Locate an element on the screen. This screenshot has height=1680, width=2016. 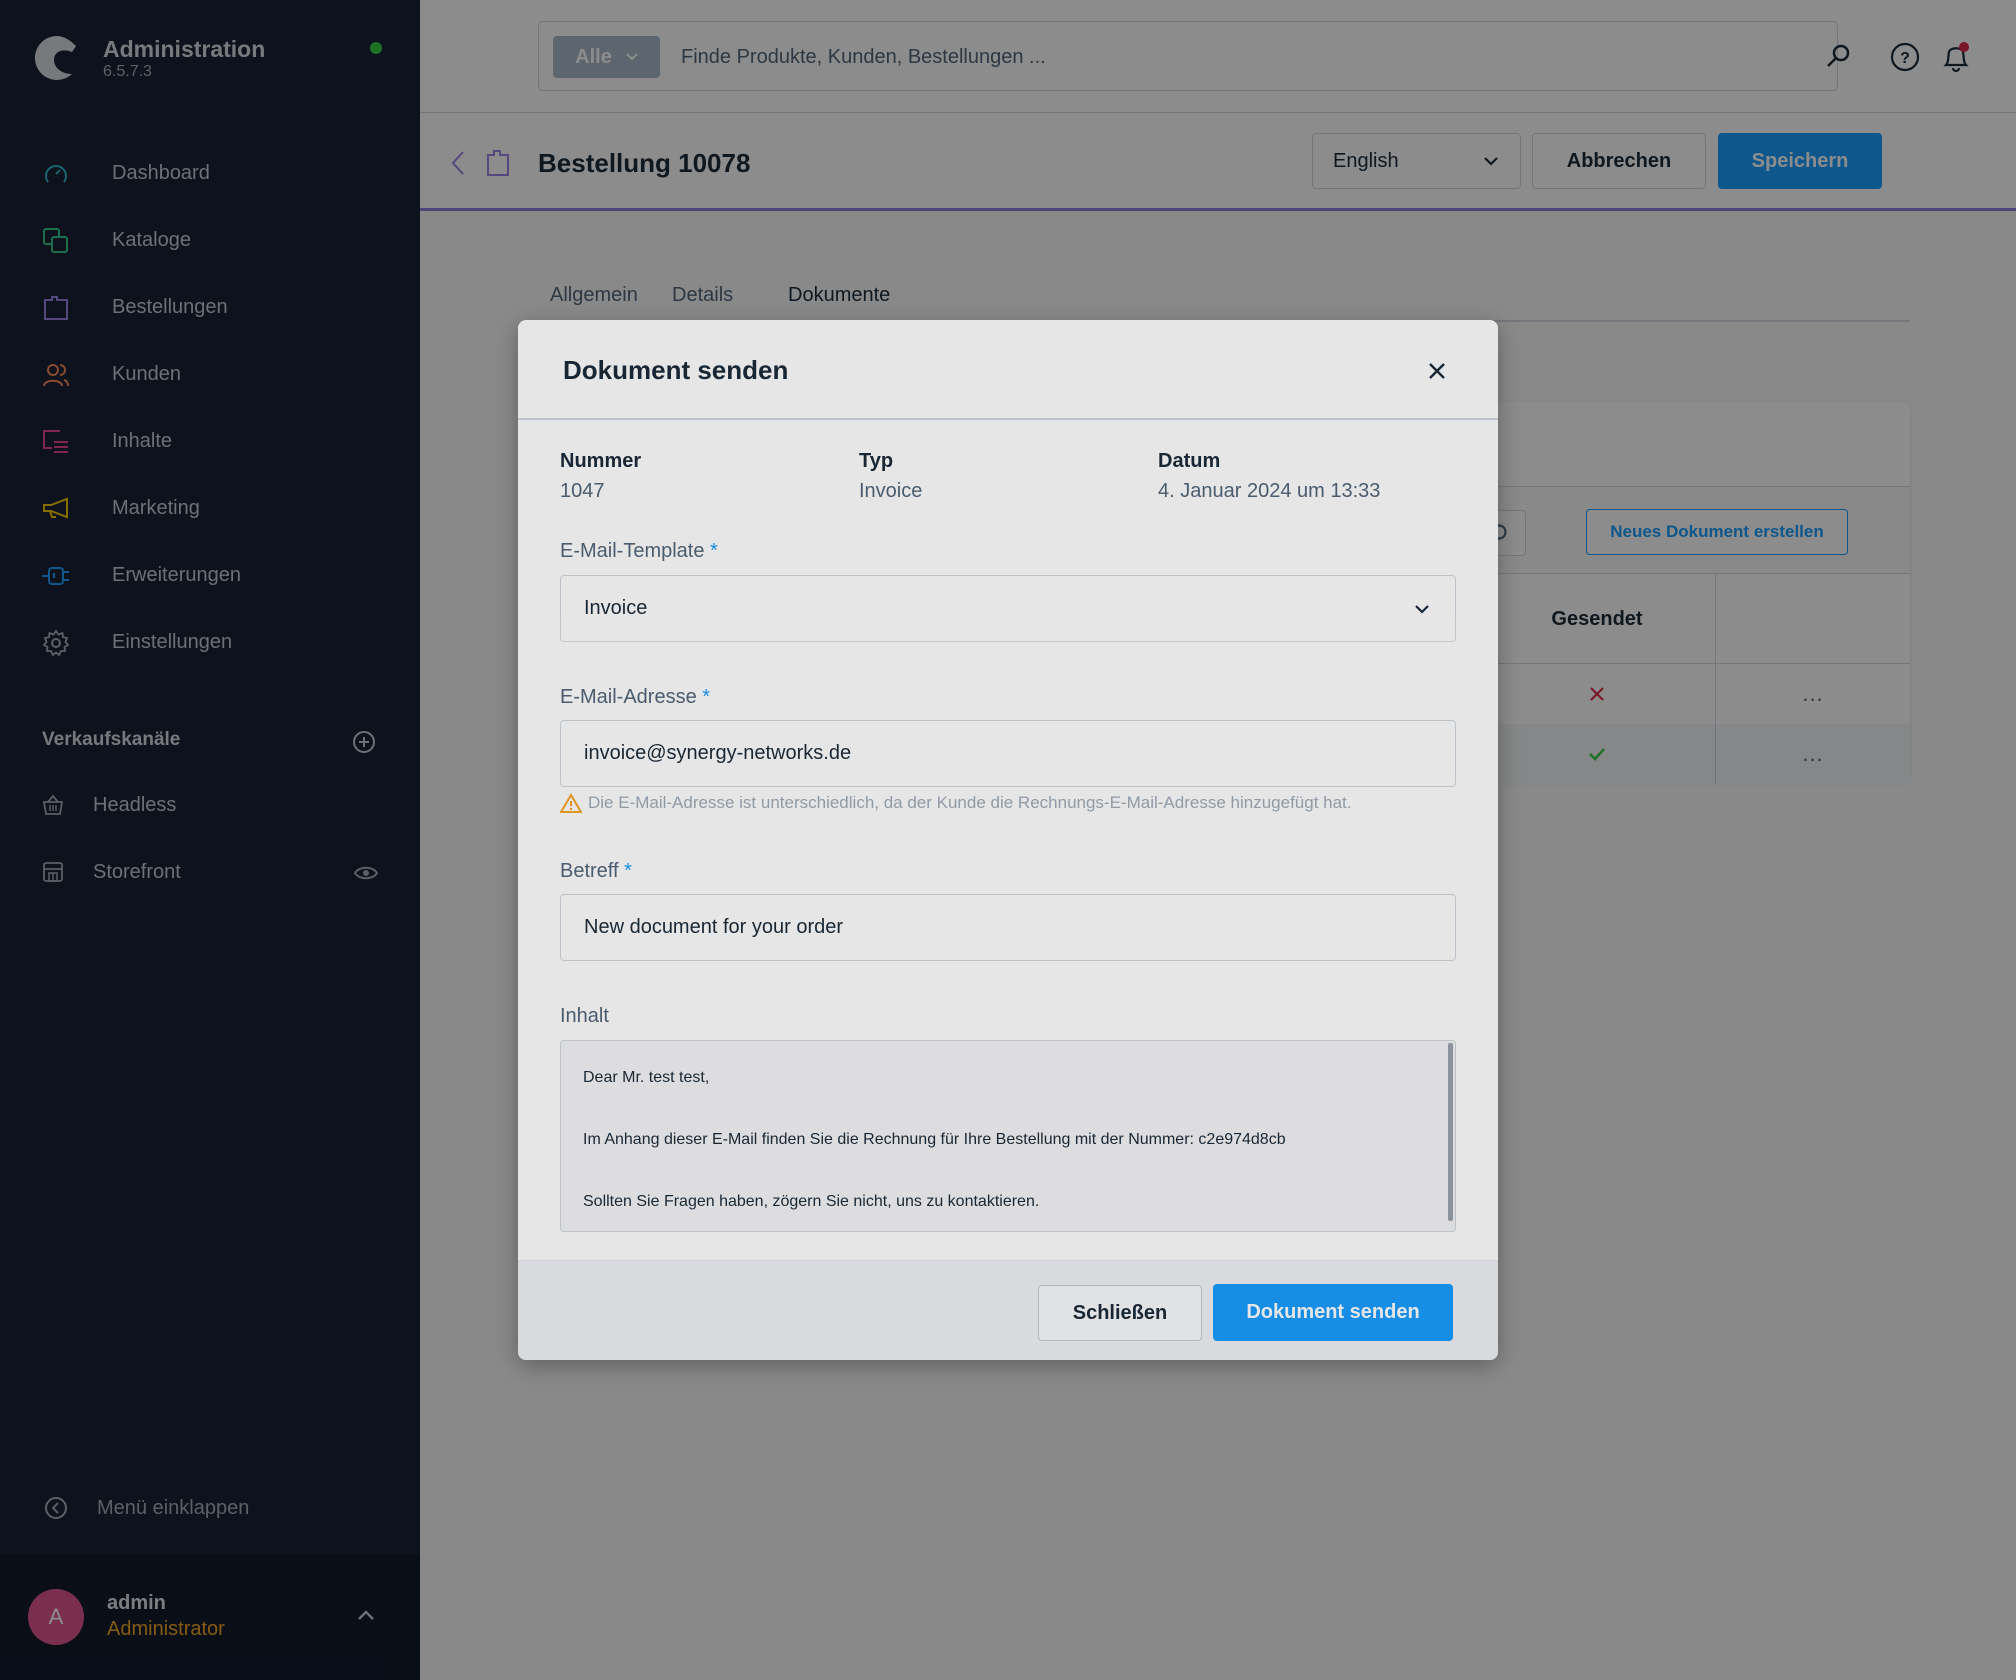
modal-title: Dokument senden is located at coordinates (676, 370).